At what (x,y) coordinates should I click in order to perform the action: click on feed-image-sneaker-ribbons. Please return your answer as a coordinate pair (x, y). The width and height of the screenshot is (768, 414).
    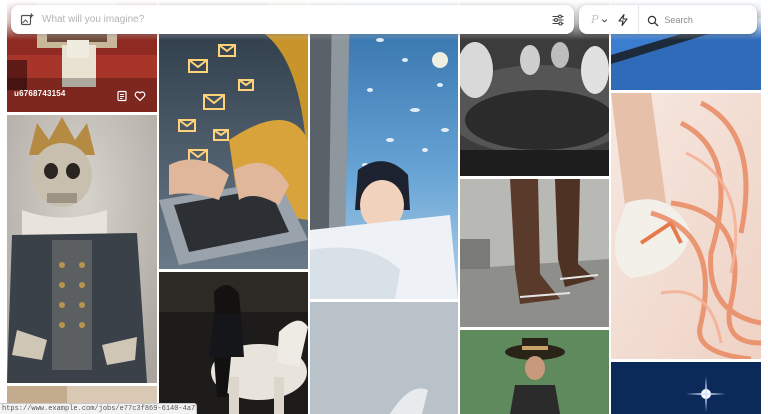
    Looking at the image, I should click on (686, 226).